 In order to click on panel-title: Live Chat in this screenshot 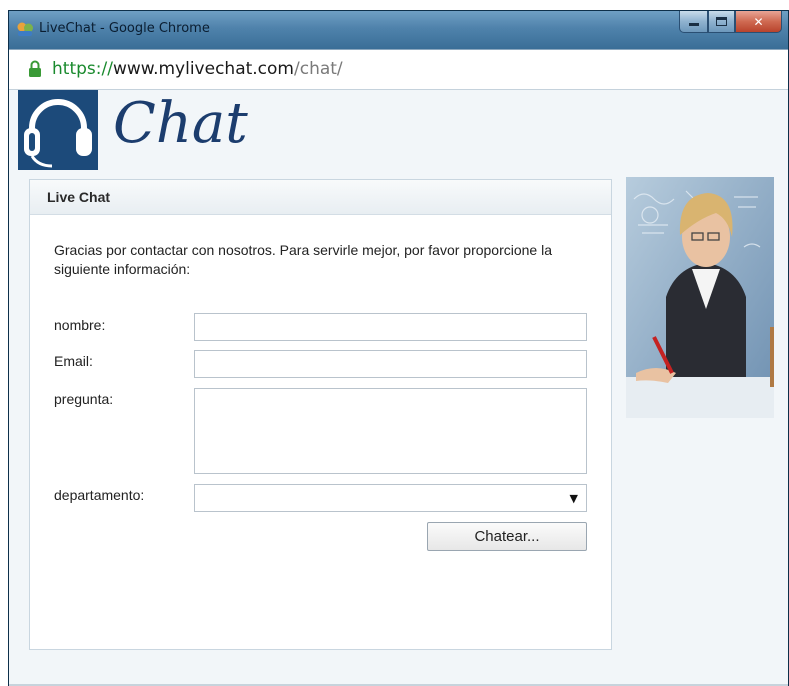, I will do `click(320, 197)`.